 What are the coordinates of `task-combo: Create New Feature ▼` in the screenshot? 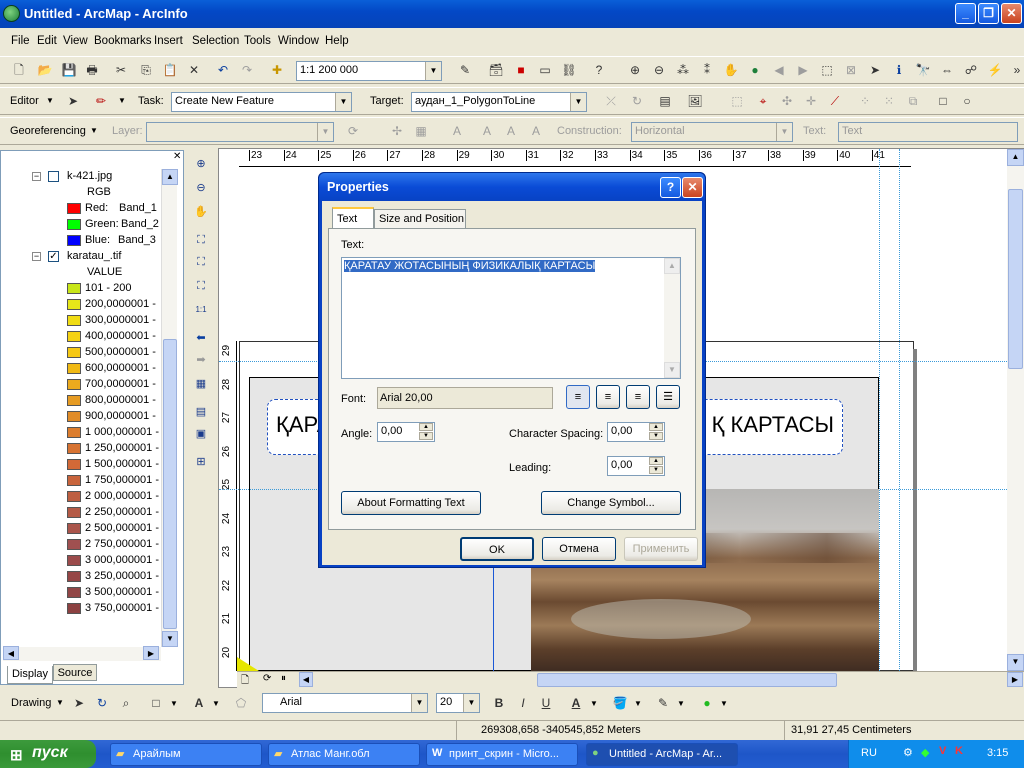 It's located at (261, 102).